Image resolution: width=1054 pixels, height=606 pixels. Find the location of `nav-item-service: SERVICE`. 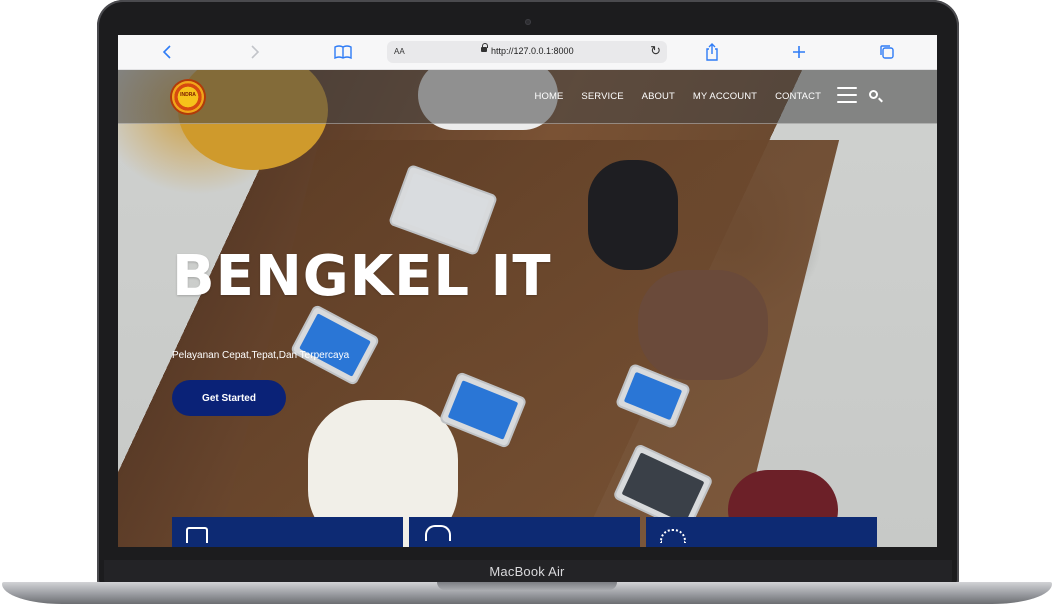

nav-item-service: SERVICE is located at coordinates (602, 96).